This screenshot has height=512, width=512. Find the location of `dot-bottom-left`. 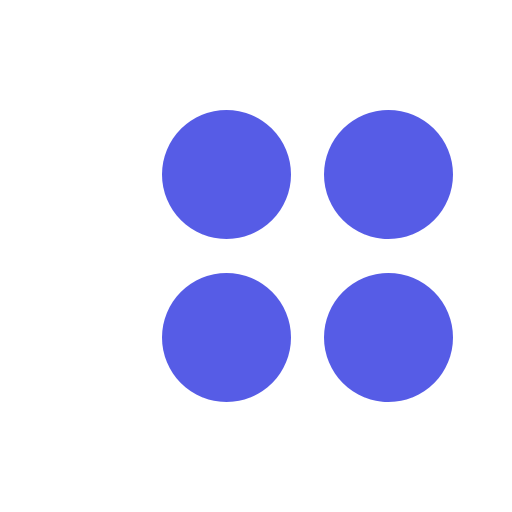

dot-bottom-left is located at coordinates (226, 337).